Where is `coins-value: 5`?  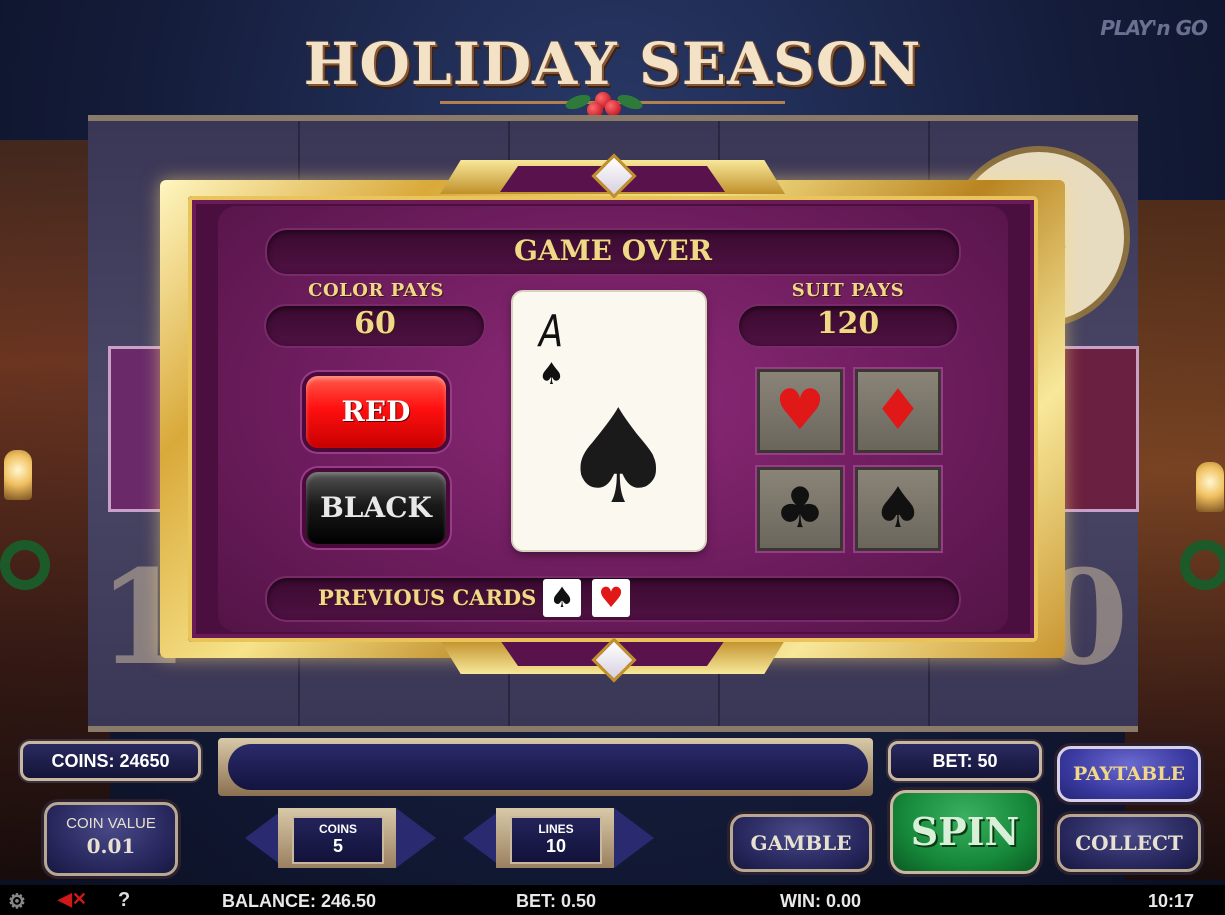 coins-value: 5 is located at coordinates (337, 846).